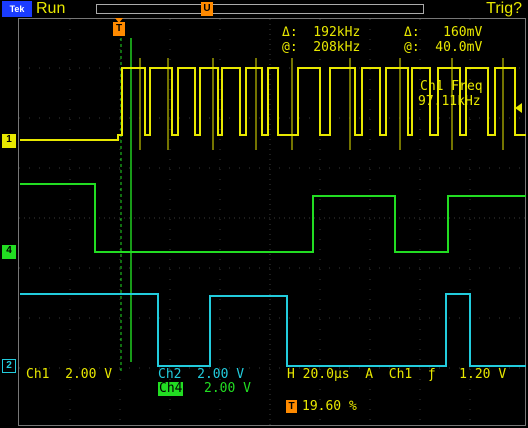 The image size is (528, 428). What do you see at coordinates (443, 47) in the screenshot?
I see `at-voltage: @: 40.0mV` at bounding box center [443, 47].